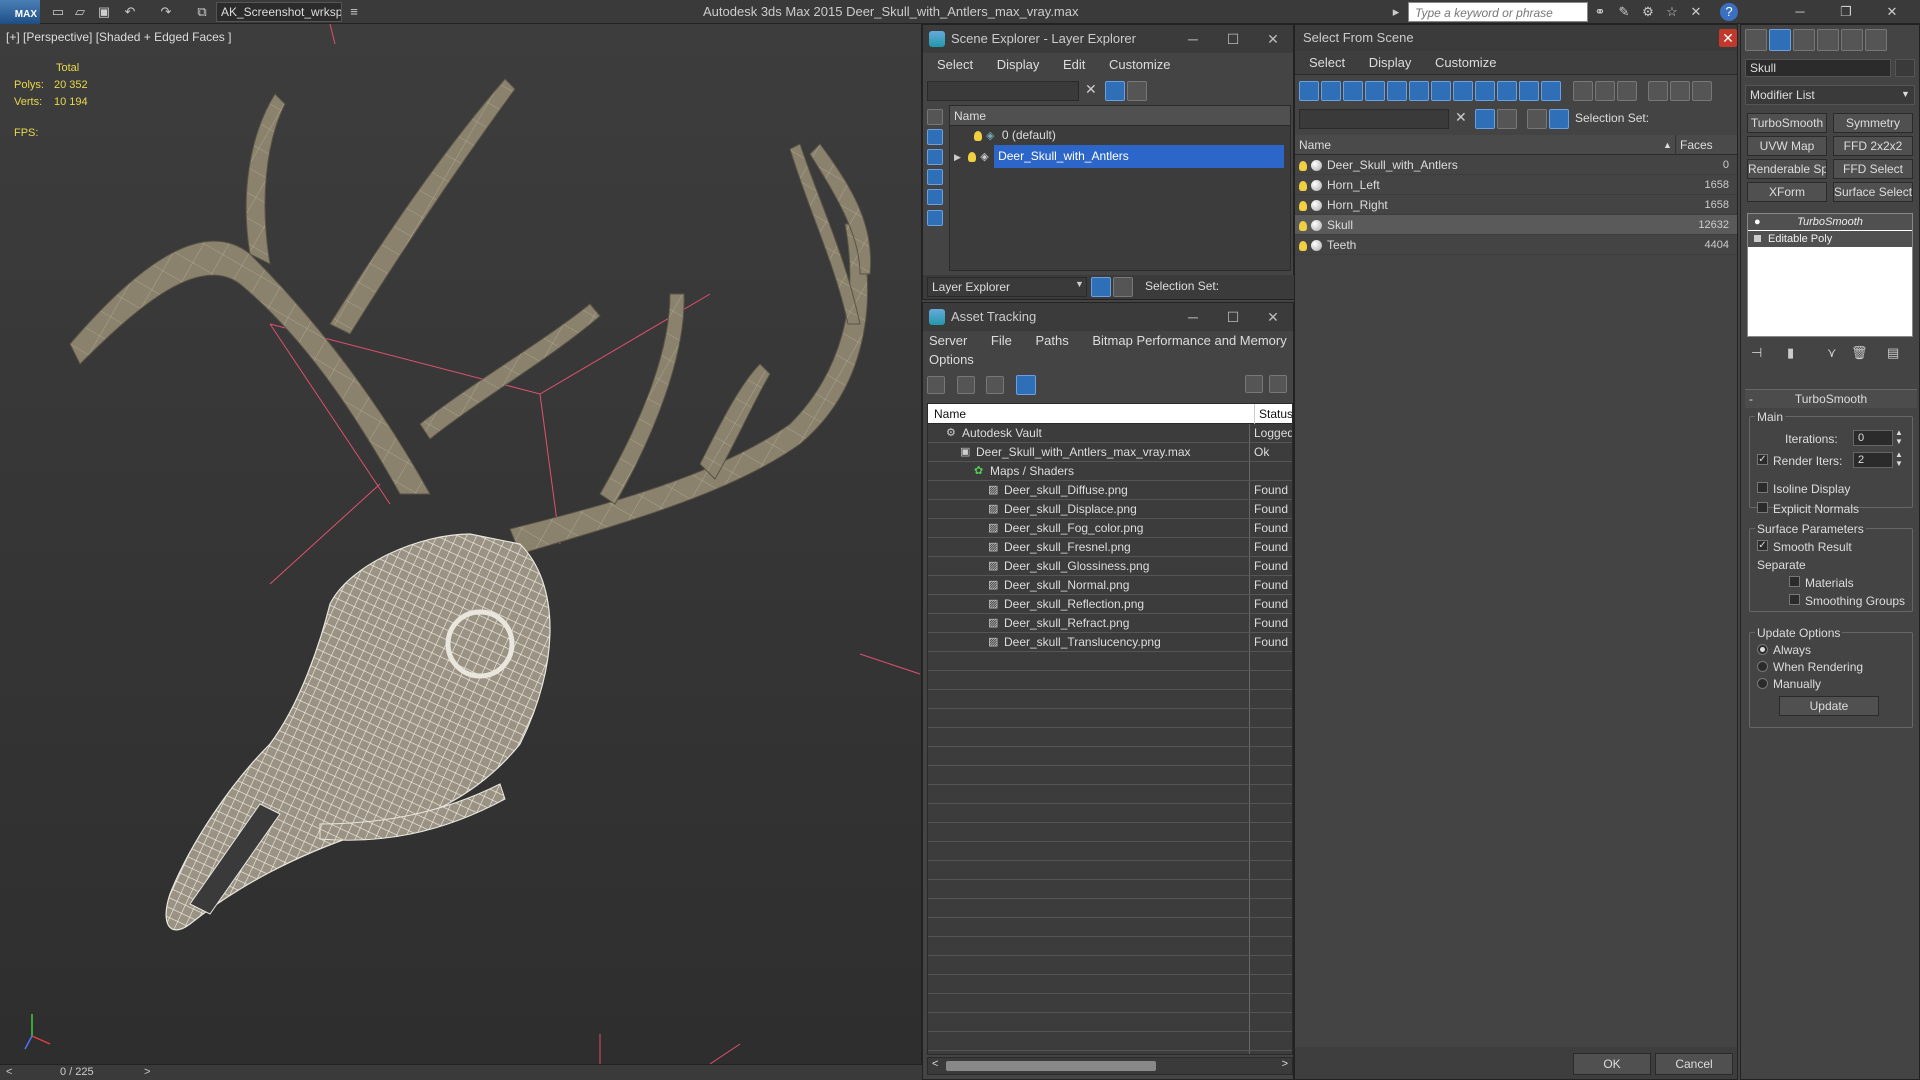  I want to click on modifier-list-dropdown: Modifier List, so click(1830, 95).